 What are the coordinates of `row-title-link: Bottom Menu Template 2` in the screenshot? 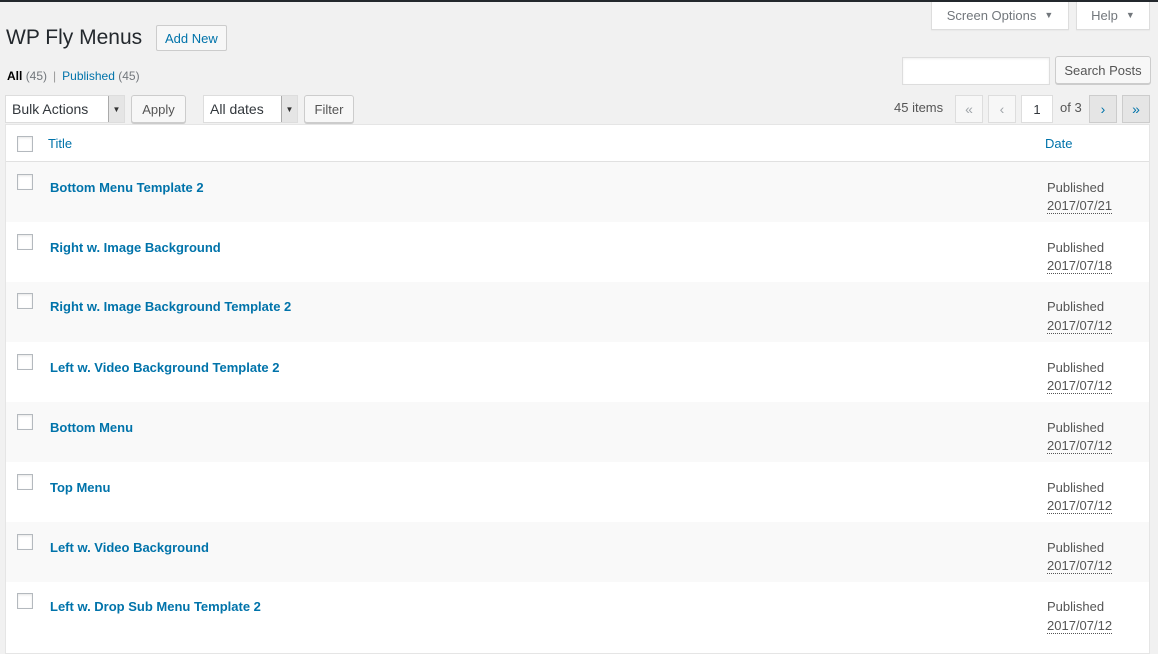 It's located at (127, 187).